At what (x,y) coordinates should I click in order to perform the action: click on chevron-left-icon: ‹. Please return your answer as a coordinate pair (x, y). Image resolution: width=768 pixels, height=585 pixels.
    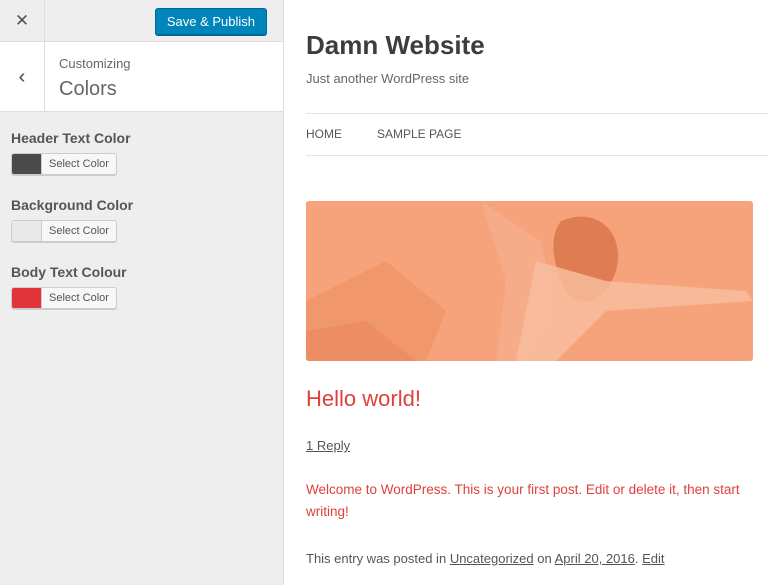
    Looking at the image, I should click on (22, 77).